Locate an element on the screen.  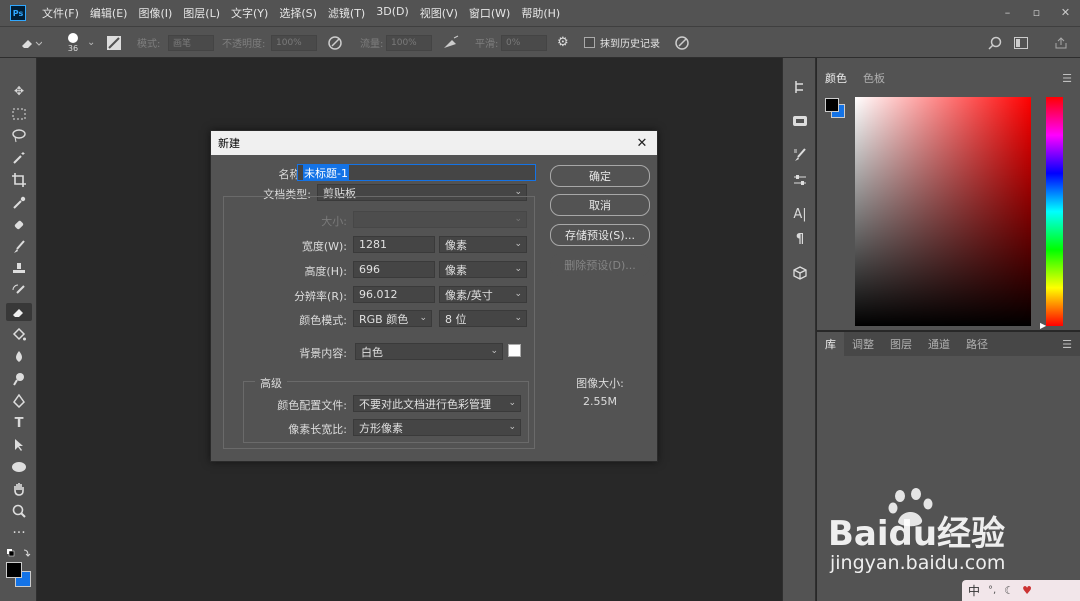
tab-channels: 通道 is located at coordinates (939, 344).